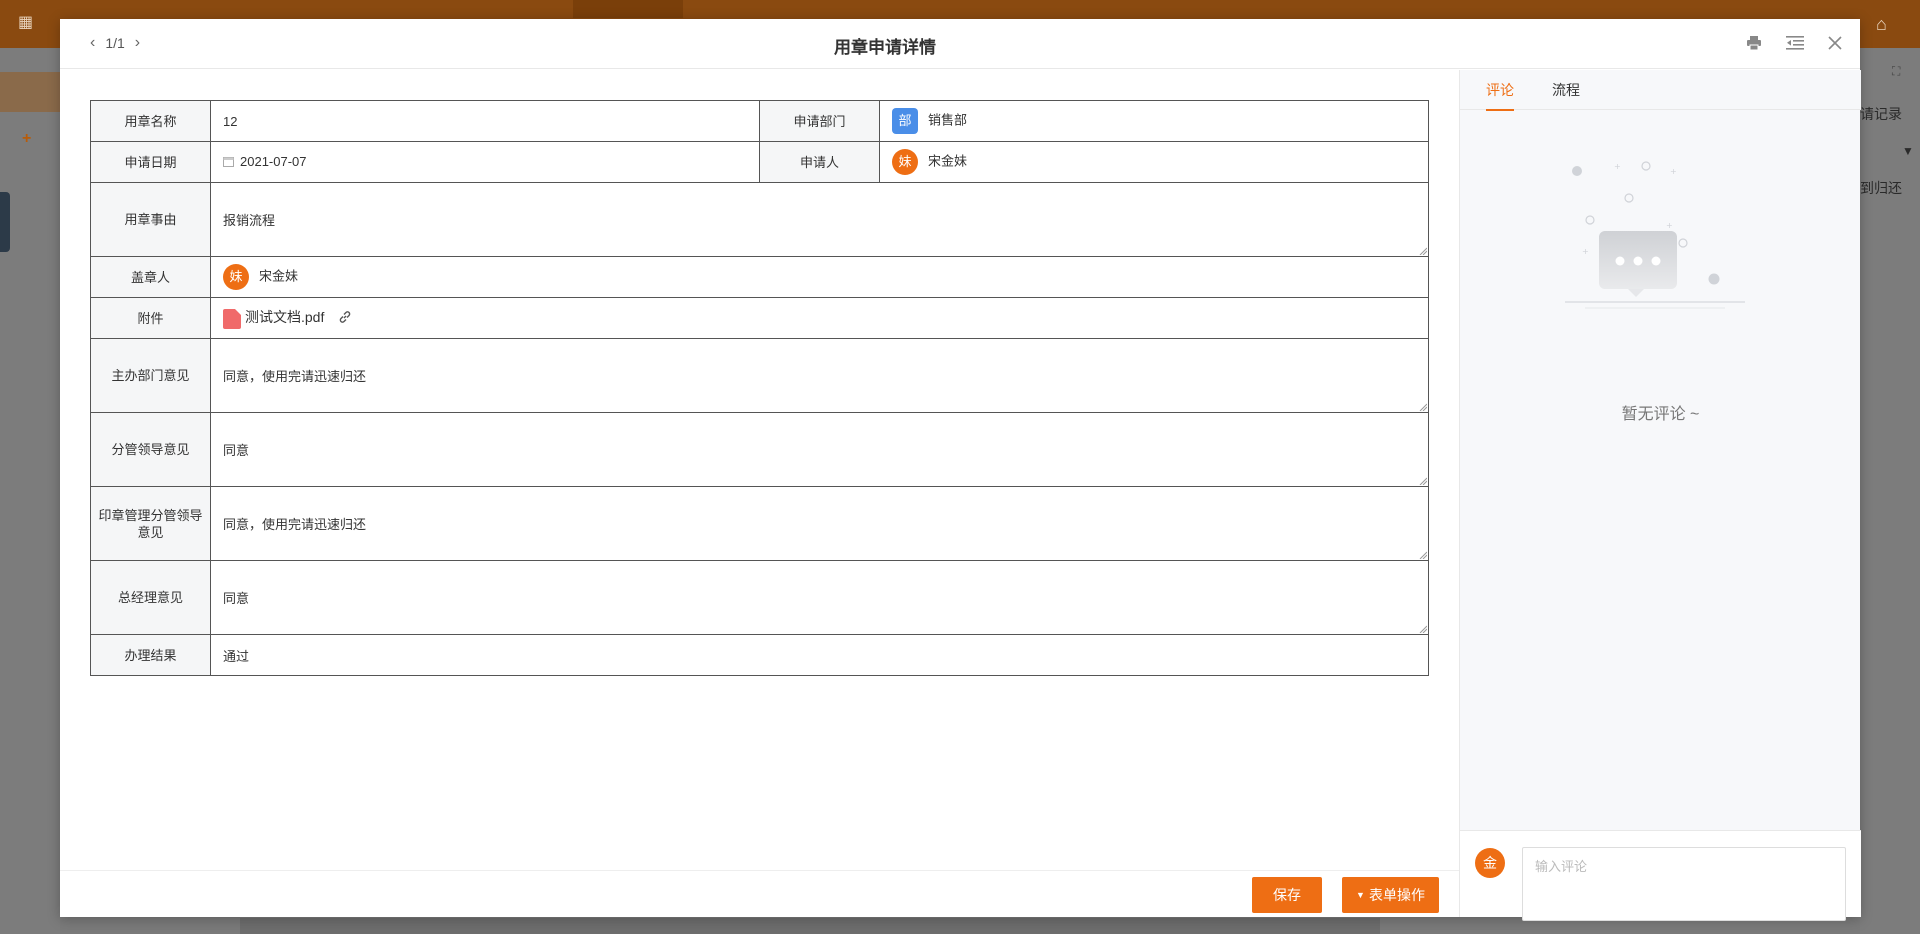  I want to click on stamper-field: 妹宋金妹, so click(819, 277).